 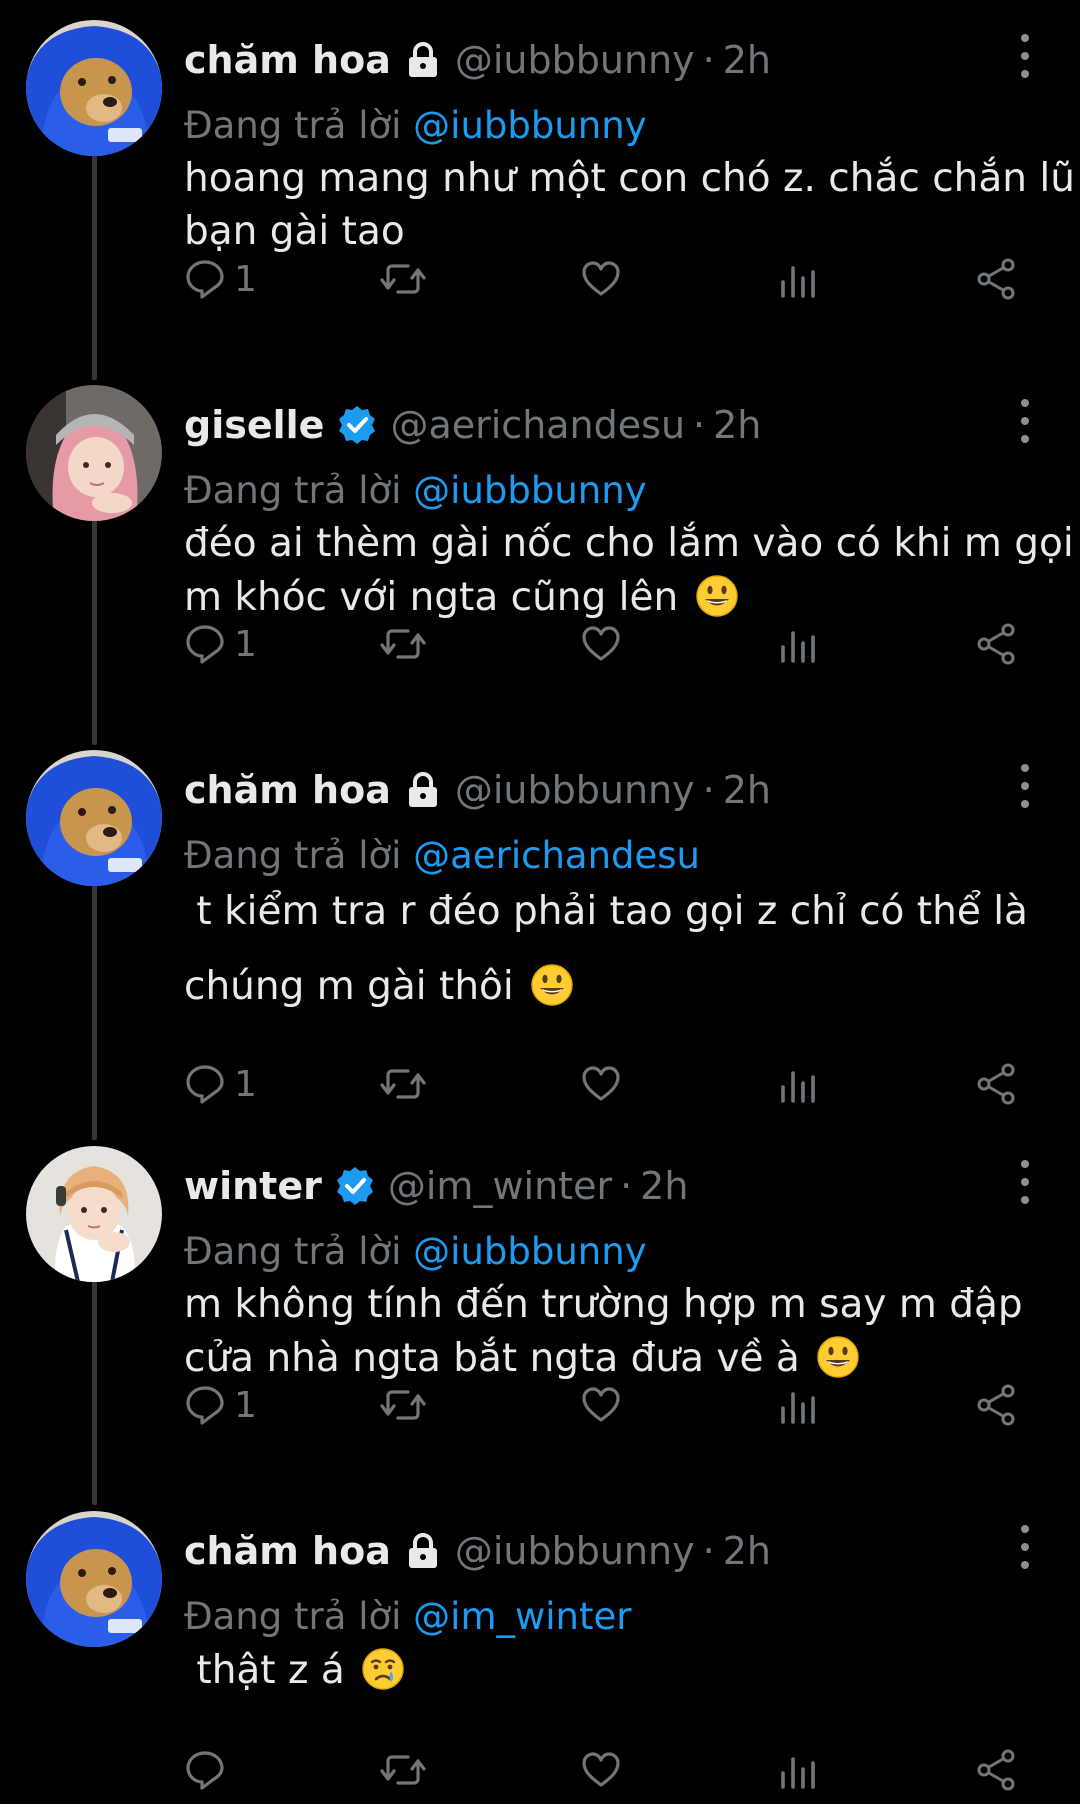 What do you see at coordinates (522, 1616) in the screenshot?
I see `mention-link: @im_winter` at bounding box center [522, 1616].